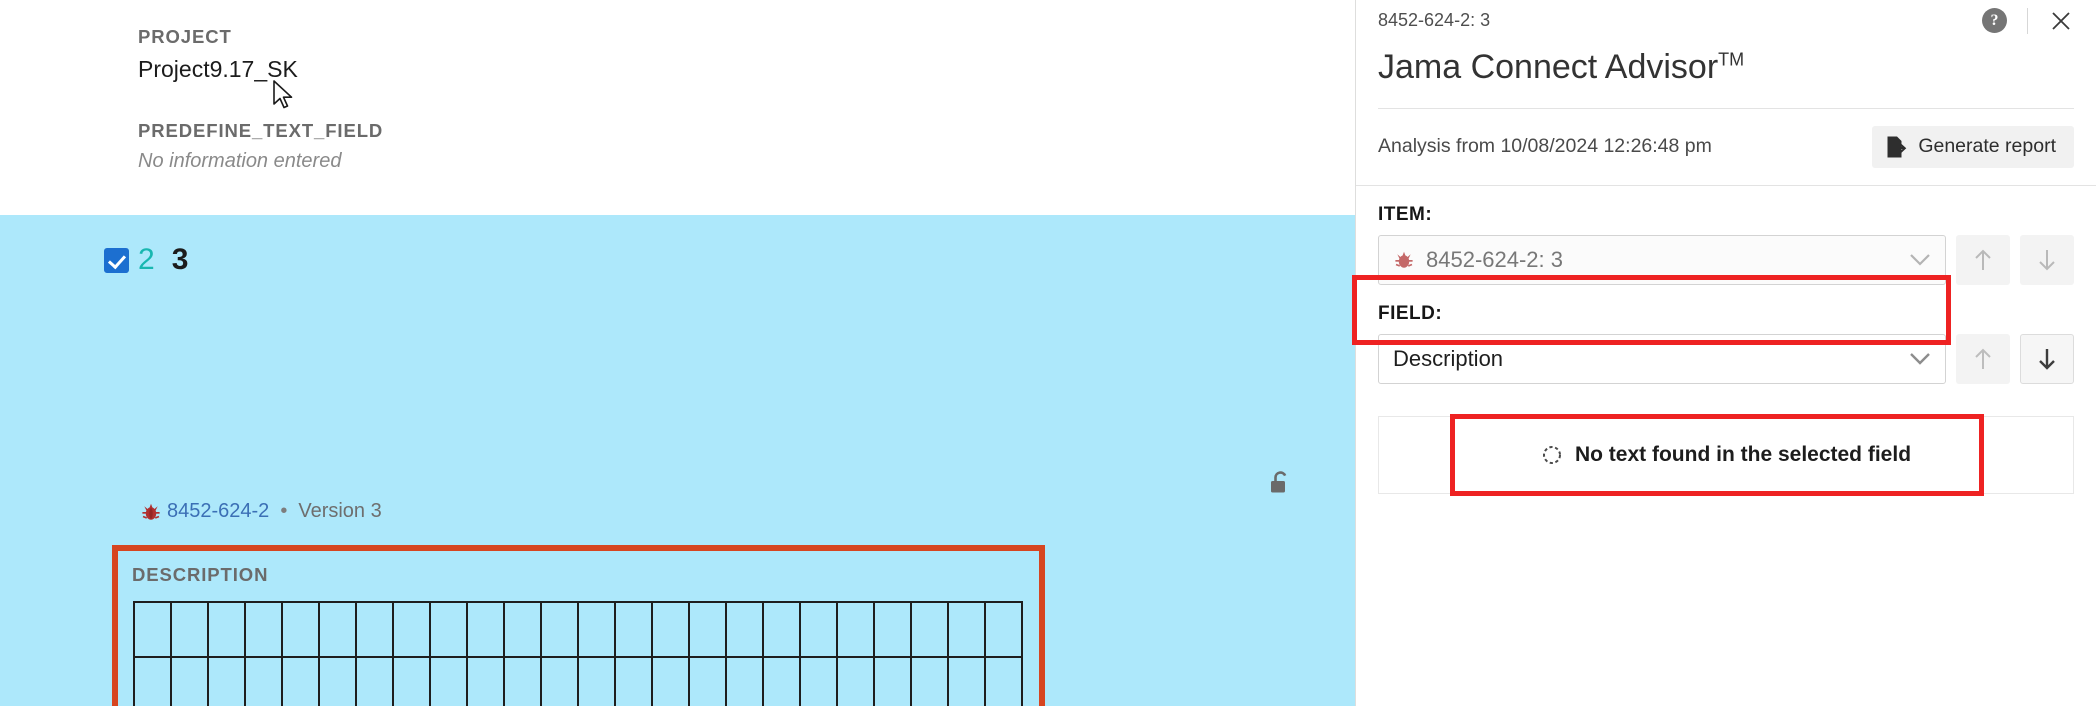 This screenshot has height=706, width=2096. I want to click on generate-report-label: Generate report, so click(1987, 146).